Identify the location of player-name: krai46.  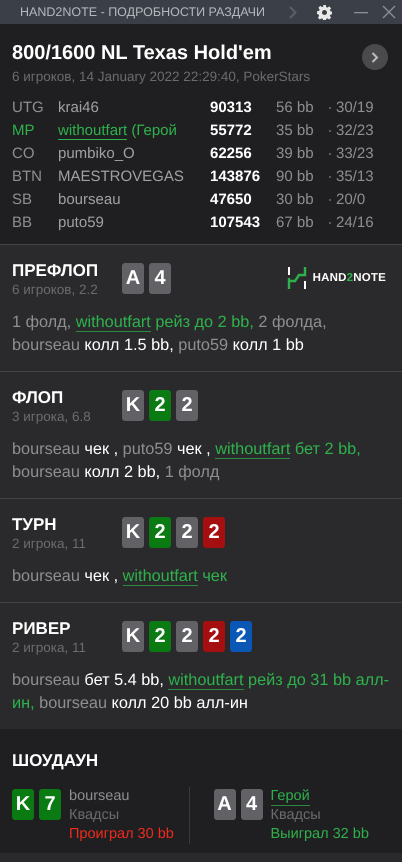
(79, 107).